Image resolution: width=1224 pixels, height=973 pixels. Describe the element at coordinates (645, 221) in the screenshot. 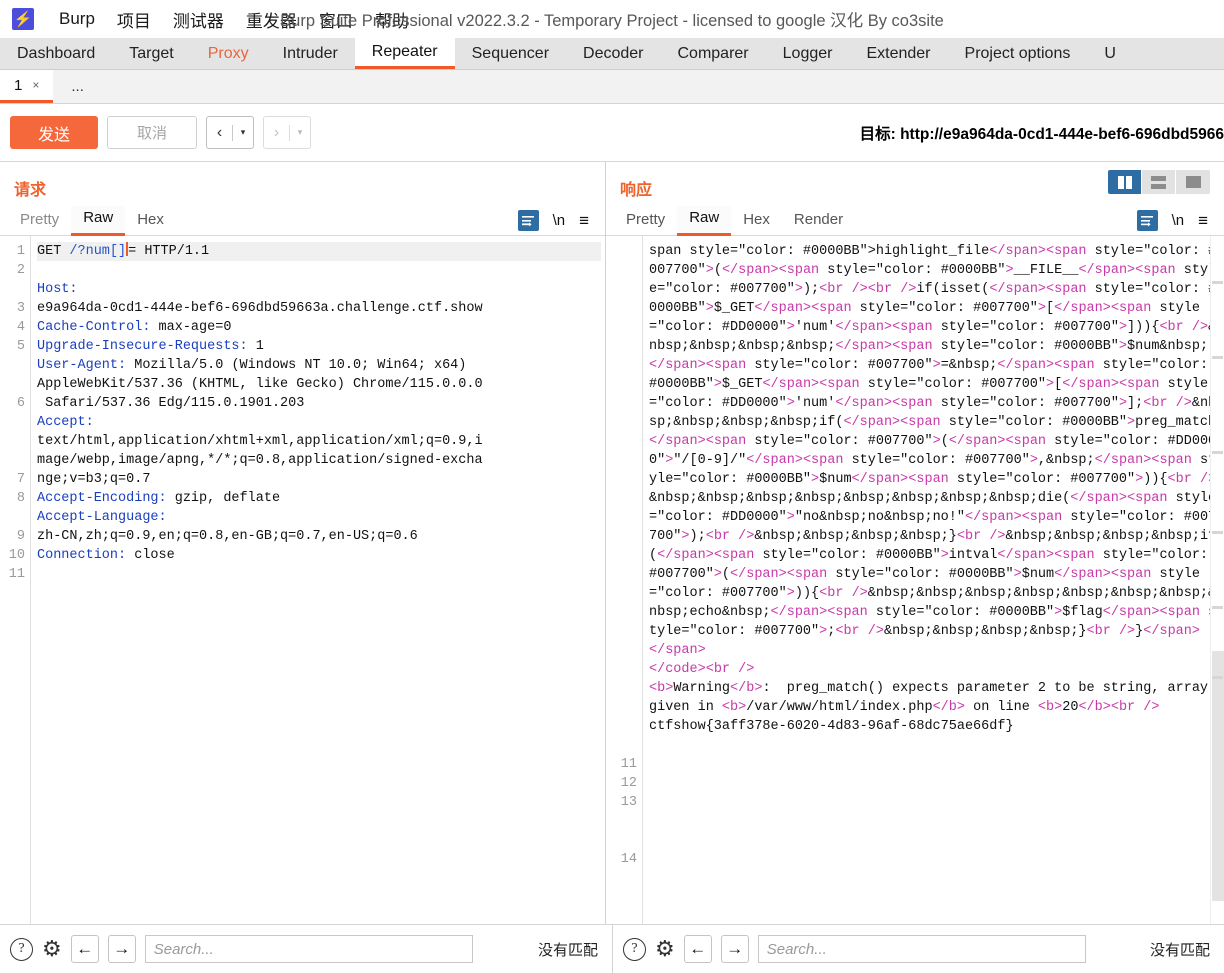

I see `response-tab-pretty: Pretty` at that location.